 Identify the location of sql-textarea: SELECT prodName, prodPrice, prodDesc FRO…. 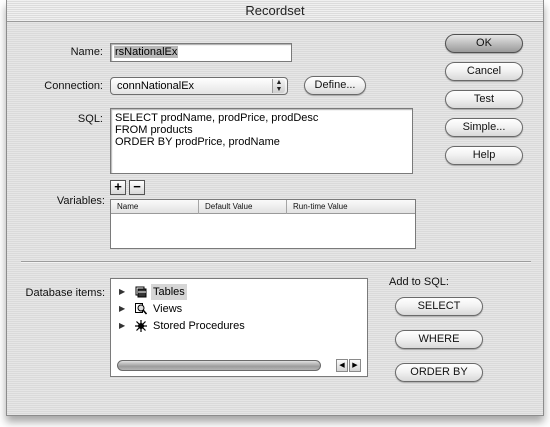
(261, 141).